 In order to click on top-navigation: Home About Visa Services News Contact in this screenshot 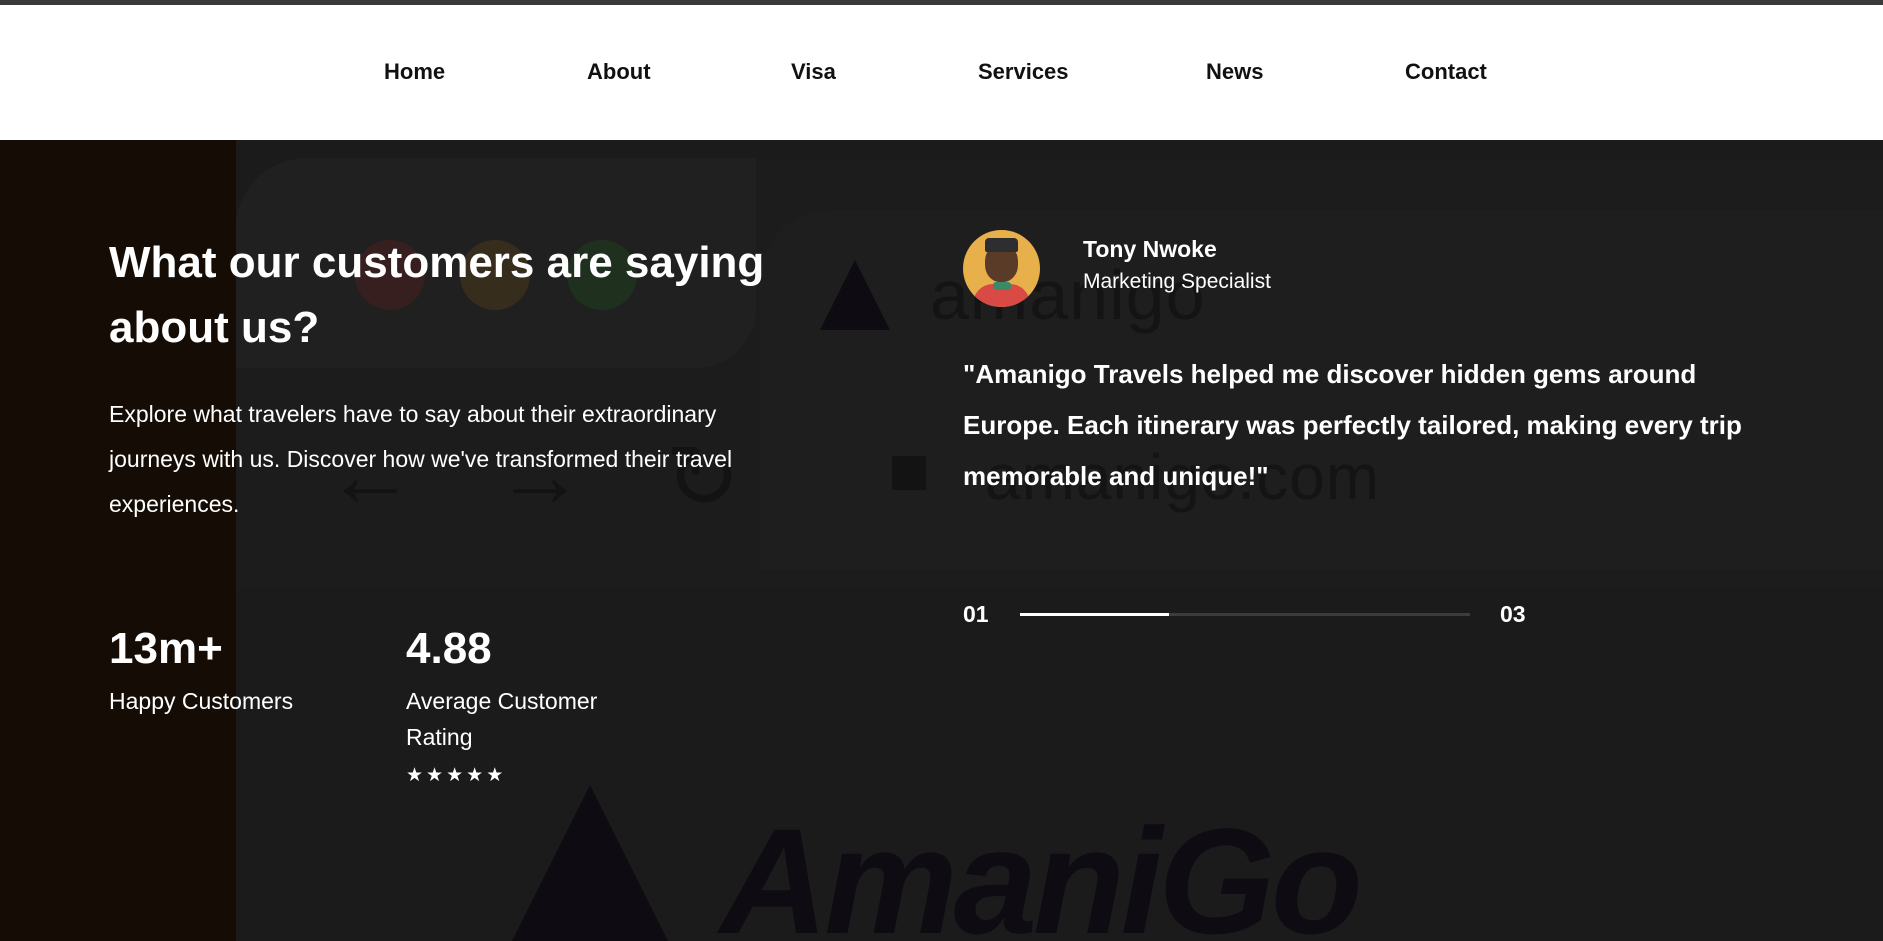, I will do `click(941, 72)`.